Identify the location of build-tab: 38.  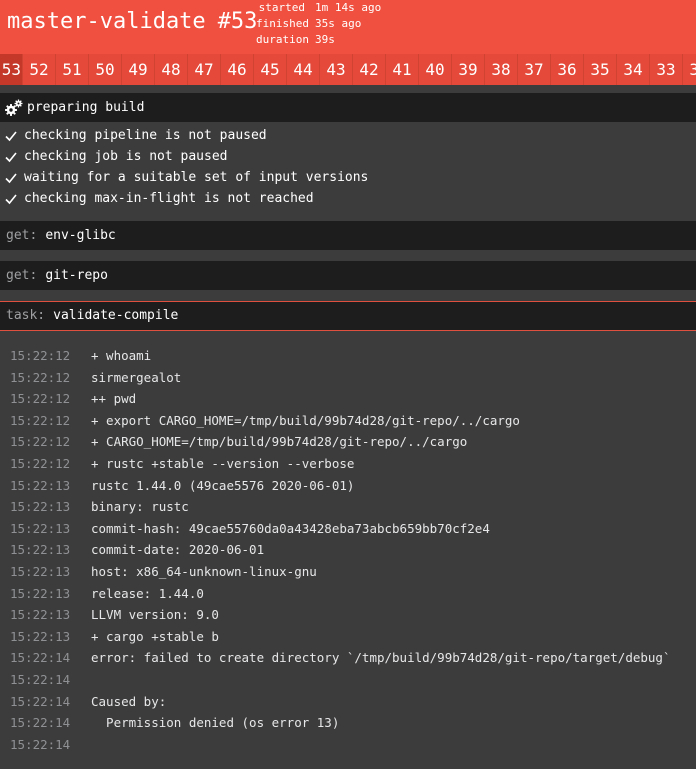
(501, 69).